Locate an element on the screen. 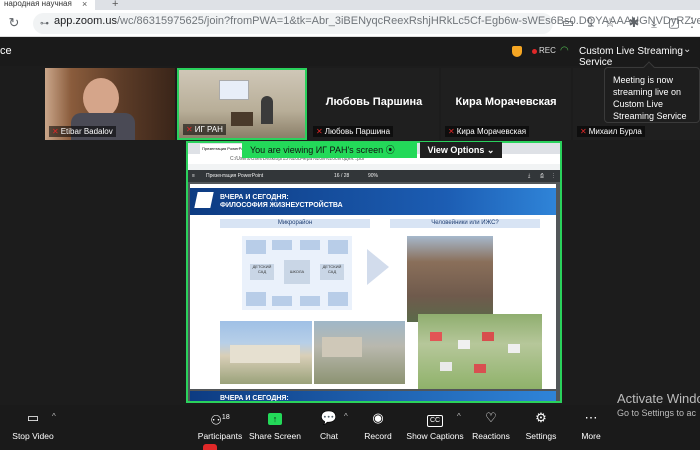  next-slide-title: ВЧЕРА И СЕГОДНЯ: is located at coordinates (254, 398).